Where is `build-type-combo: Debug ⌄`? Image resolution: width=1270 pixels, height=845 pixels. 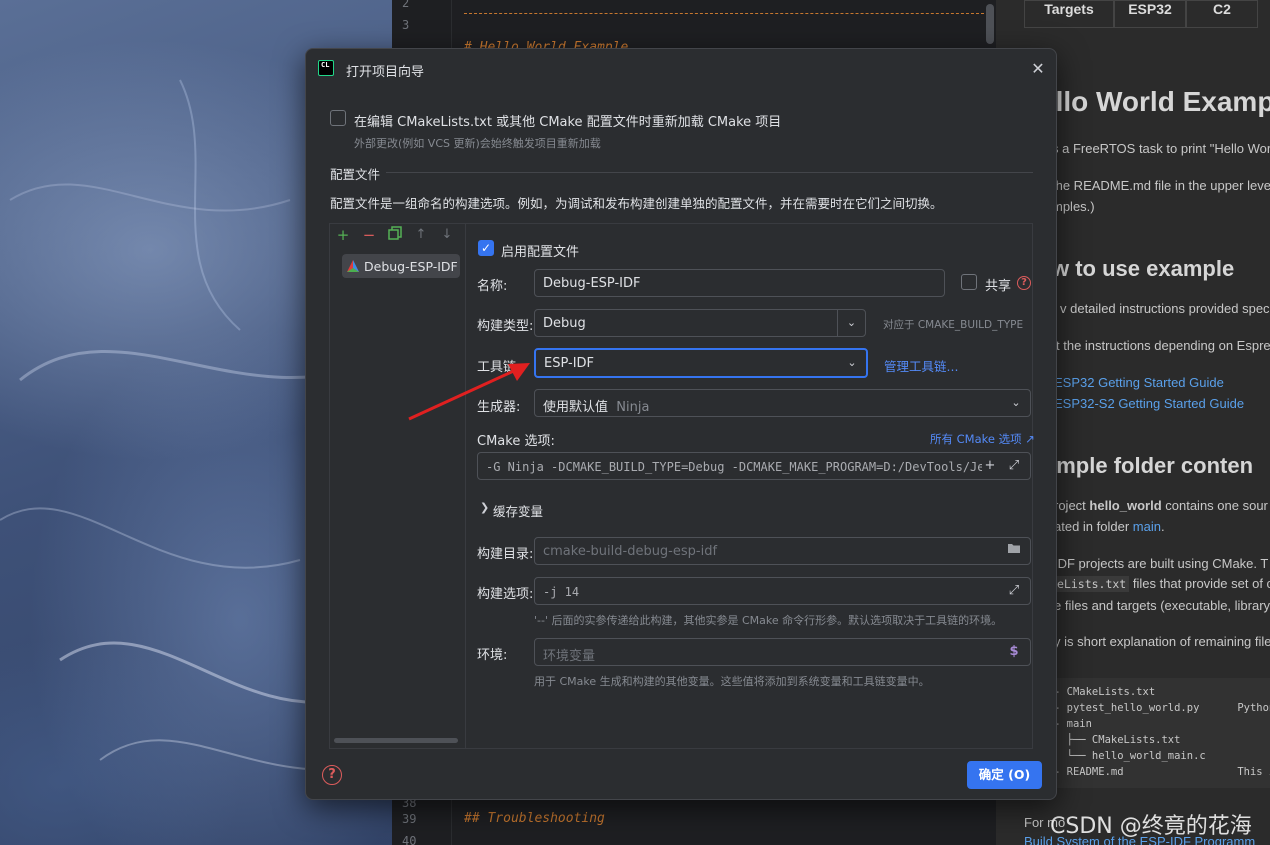 build-type-combo: Debug ⌄ is located at coordinates (700, 323).